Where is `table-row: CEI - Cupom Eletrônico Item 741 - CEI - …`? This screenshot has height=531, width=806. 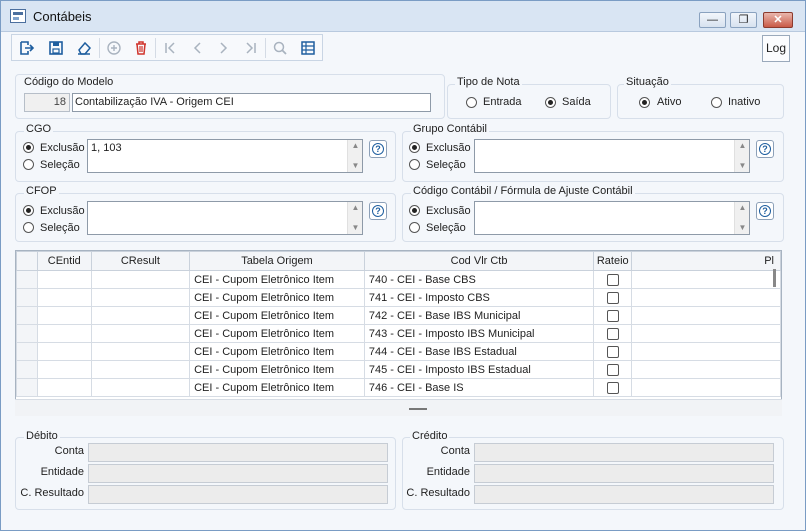 table-row: CEI - Cupom Eletrônico Item 741 - CEI - … is located at coordinates (398, 297).